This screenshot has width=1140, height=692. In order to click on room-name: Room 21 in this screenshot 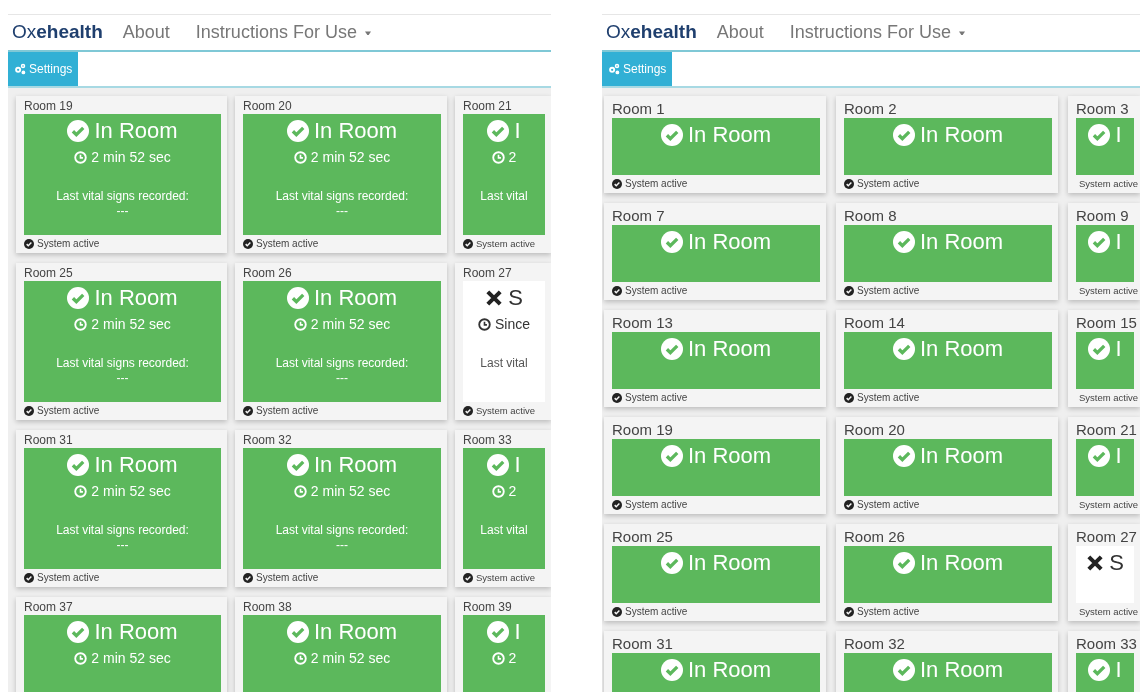, I will do `click(1105, 429)`.